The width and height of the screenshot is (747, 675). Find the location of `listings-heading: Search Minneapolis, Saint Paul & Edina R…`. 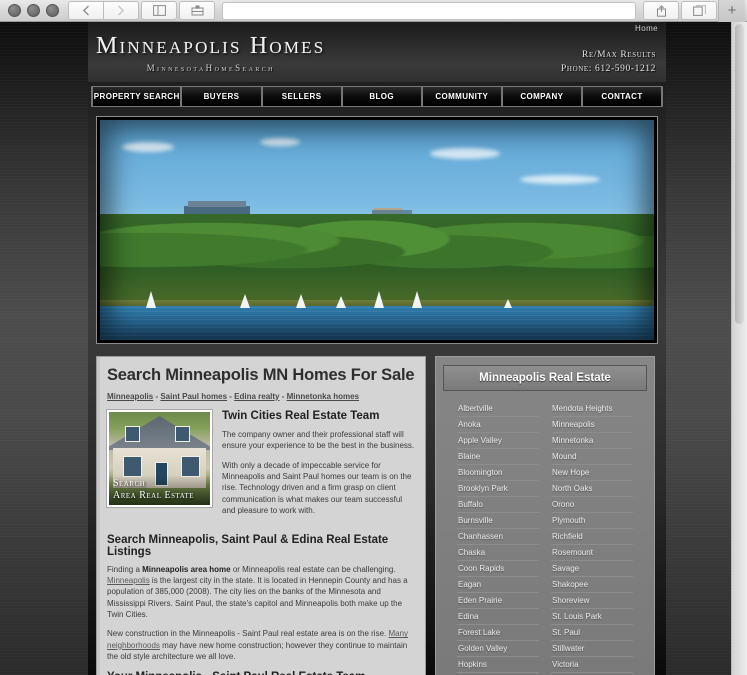

listings-heading: Search Minneapolis, Saint Paul & Edina R… is located at coordinates (248, 545).